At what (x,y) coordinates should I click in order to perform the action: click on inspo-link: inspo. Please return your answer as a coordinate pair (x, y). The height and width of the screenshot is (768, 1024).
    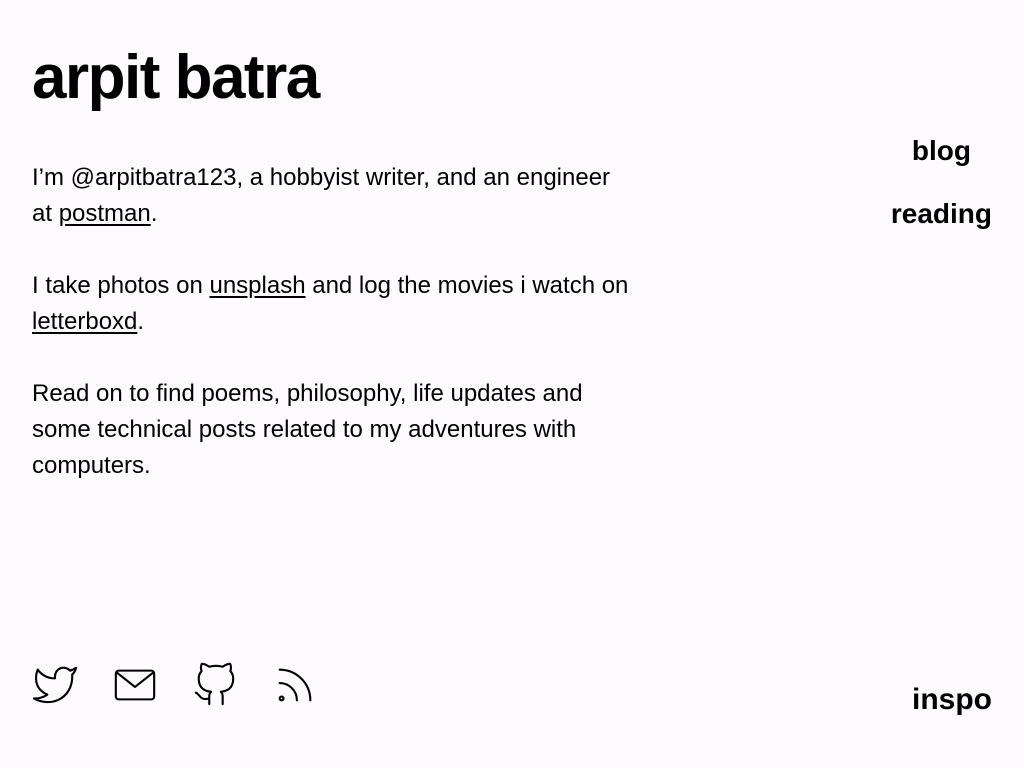
    Looking at the image, I should click on (952, 700).